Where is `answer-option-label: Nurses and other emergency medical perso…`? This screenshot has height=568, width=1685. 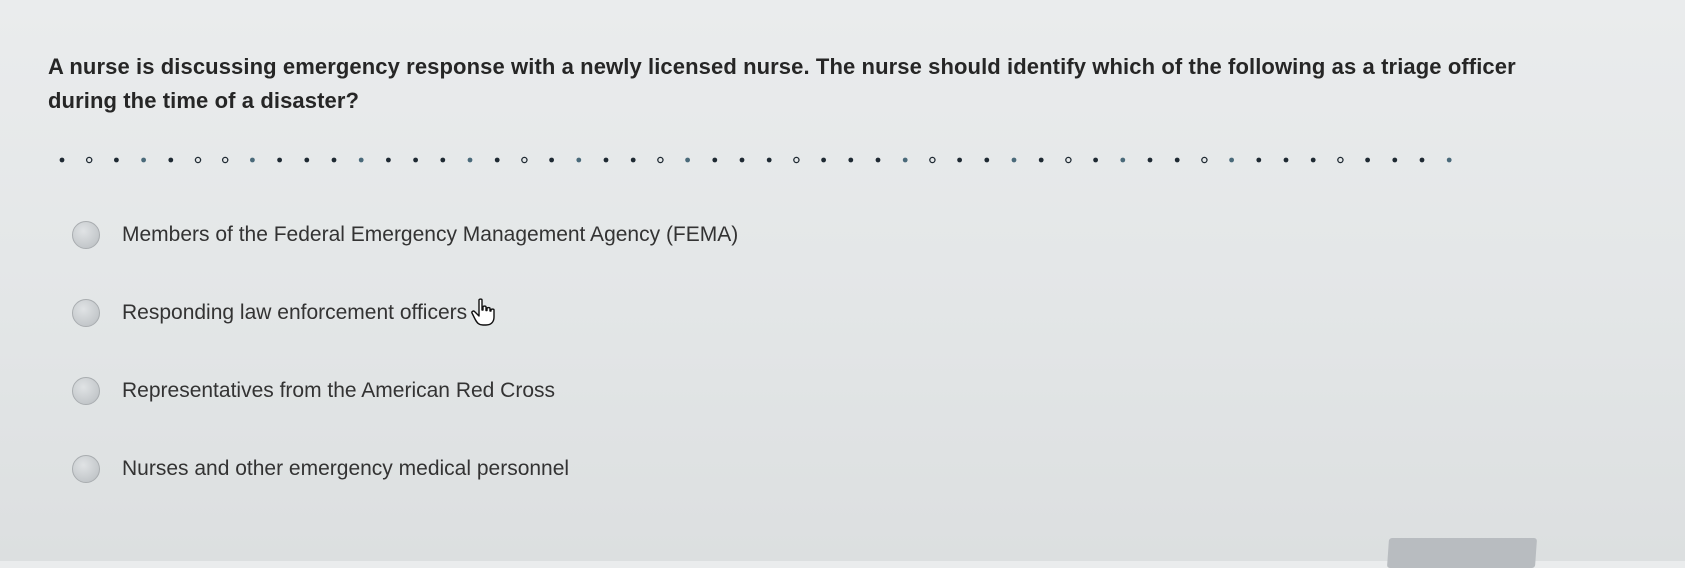
answer-option-label: Nurses and other emergency medical perso… is located at coordinates (346, 468).